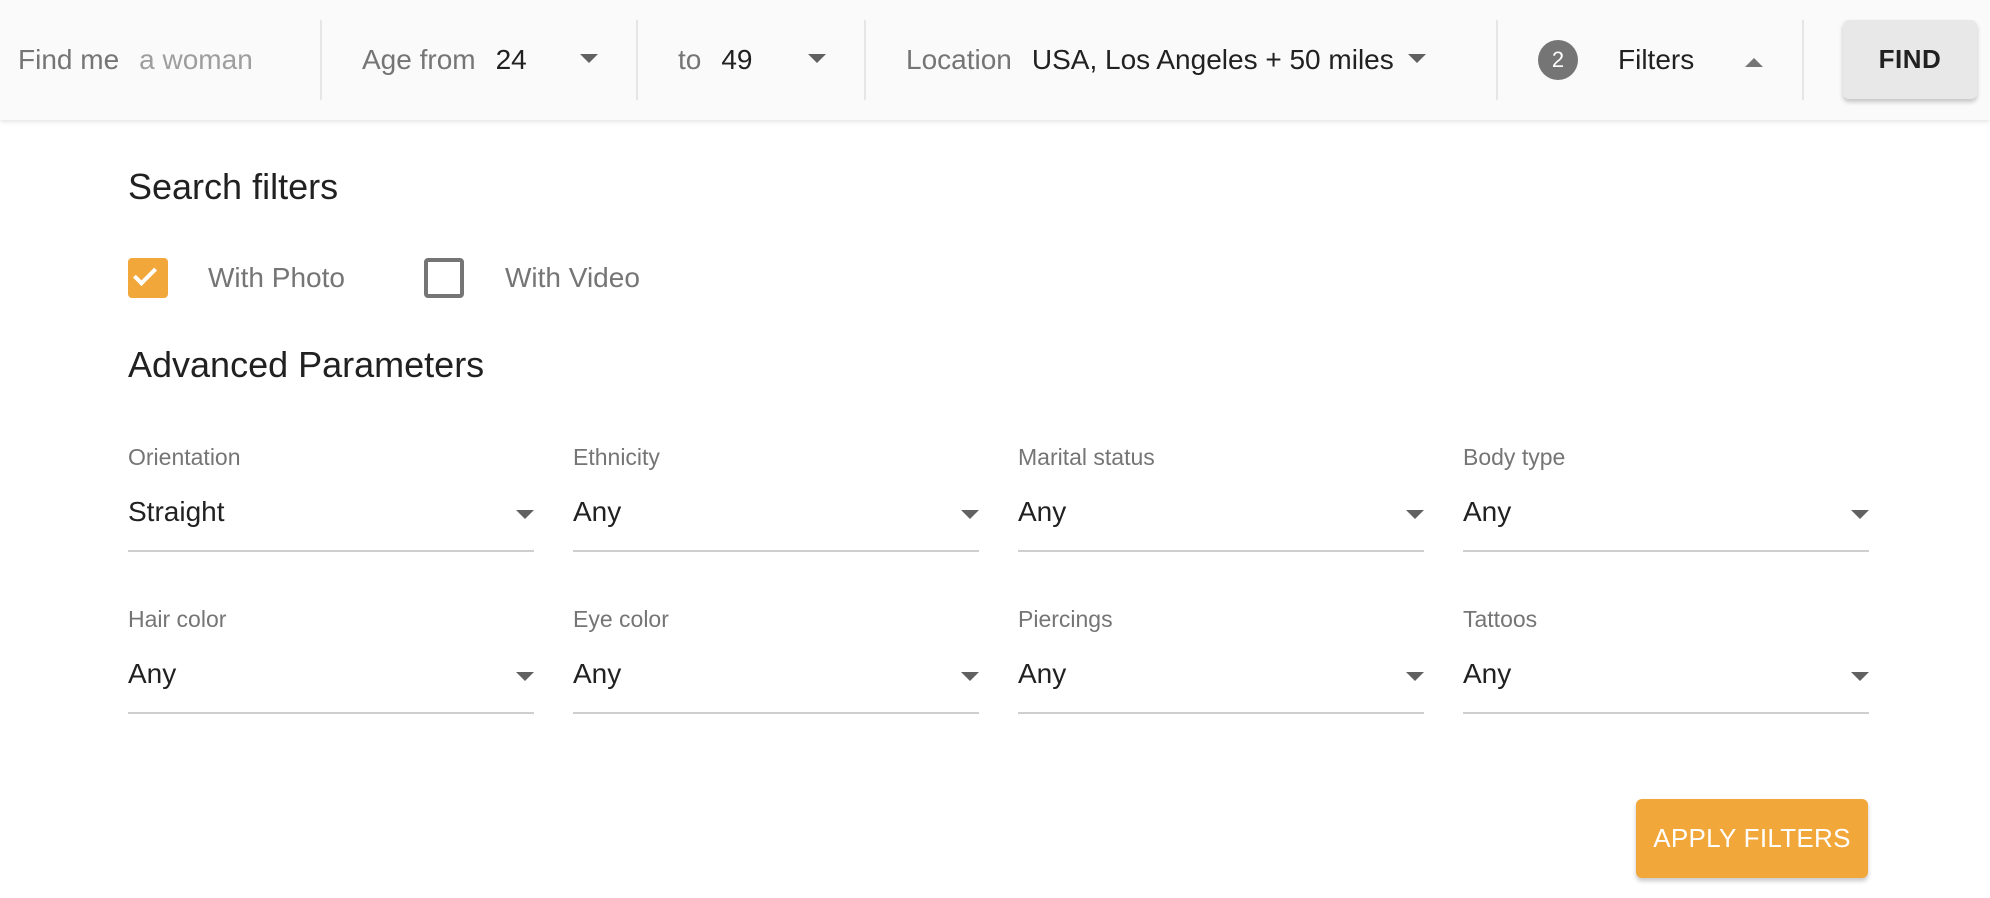  What do you see at coordinates (69, 59) in the screenshot?
I see `find-me-label: Find me` at bounding box center [69, 59].